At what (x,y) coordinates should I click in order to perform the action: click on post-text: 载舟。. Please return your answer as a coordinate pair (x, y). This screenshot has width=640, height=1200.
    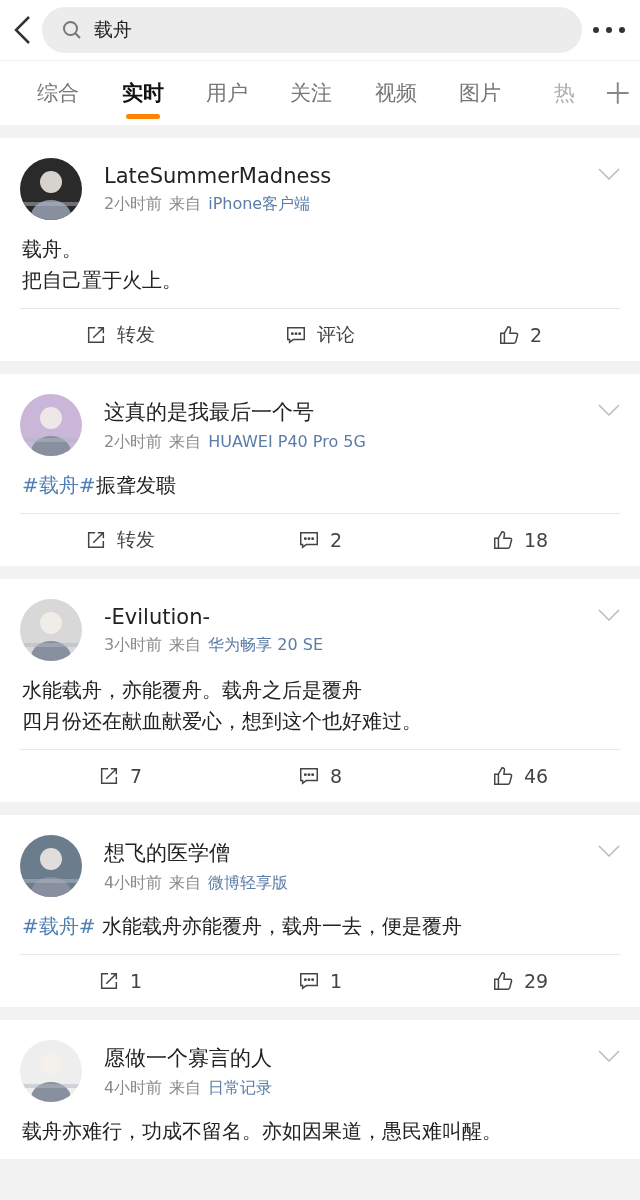
    Looking at the image, I should click on (52, 249).